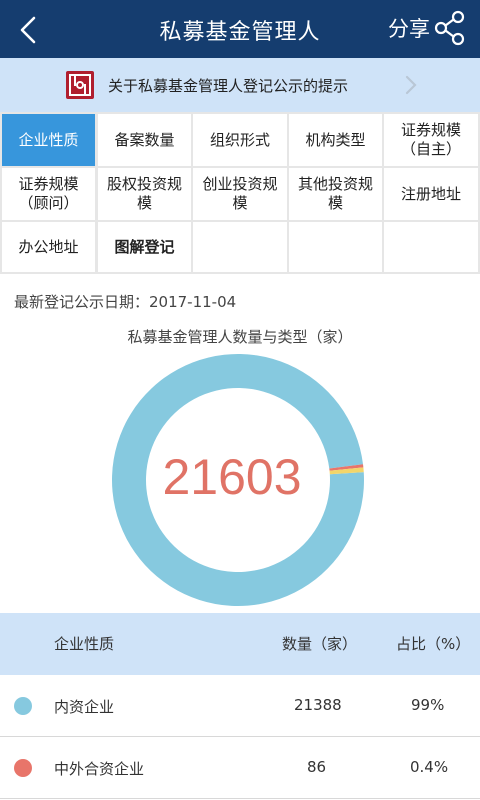  What do you see at coordinates (449, 28) in the screenshot?
I see `share-icon` at bounding box center [449, 28].